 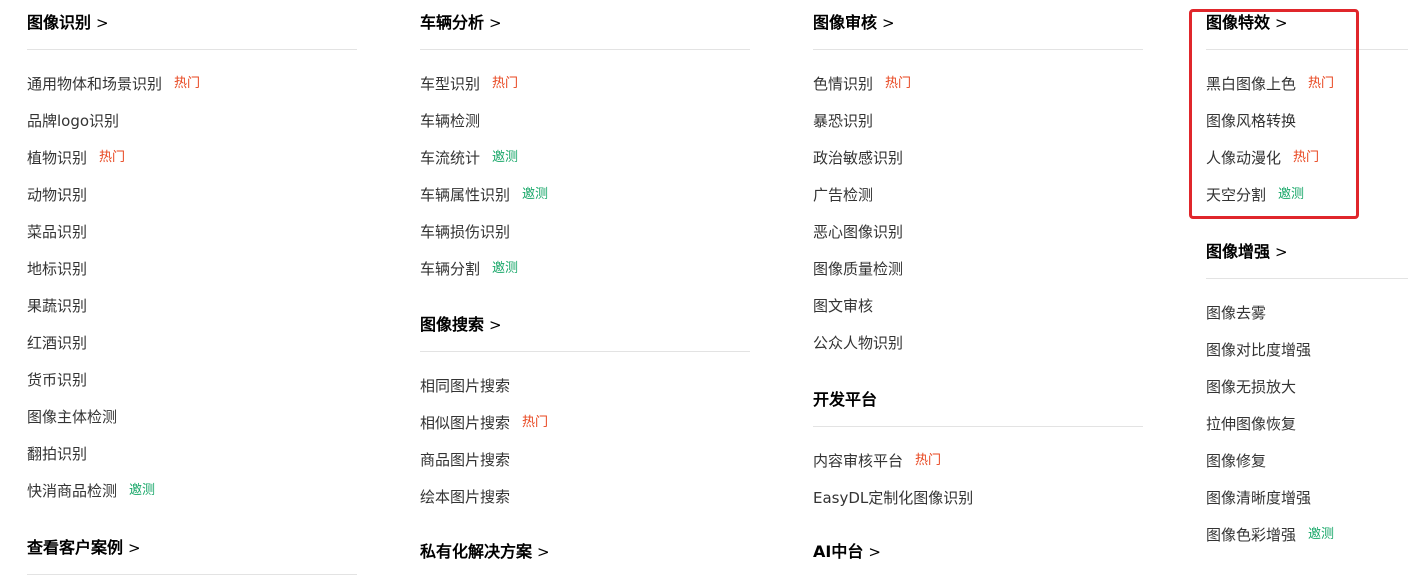 What do you see at coordinates (978, 23) in the screenshot?
I see `section-title-link: 图像审核 >` at bounding box center [978, 23].